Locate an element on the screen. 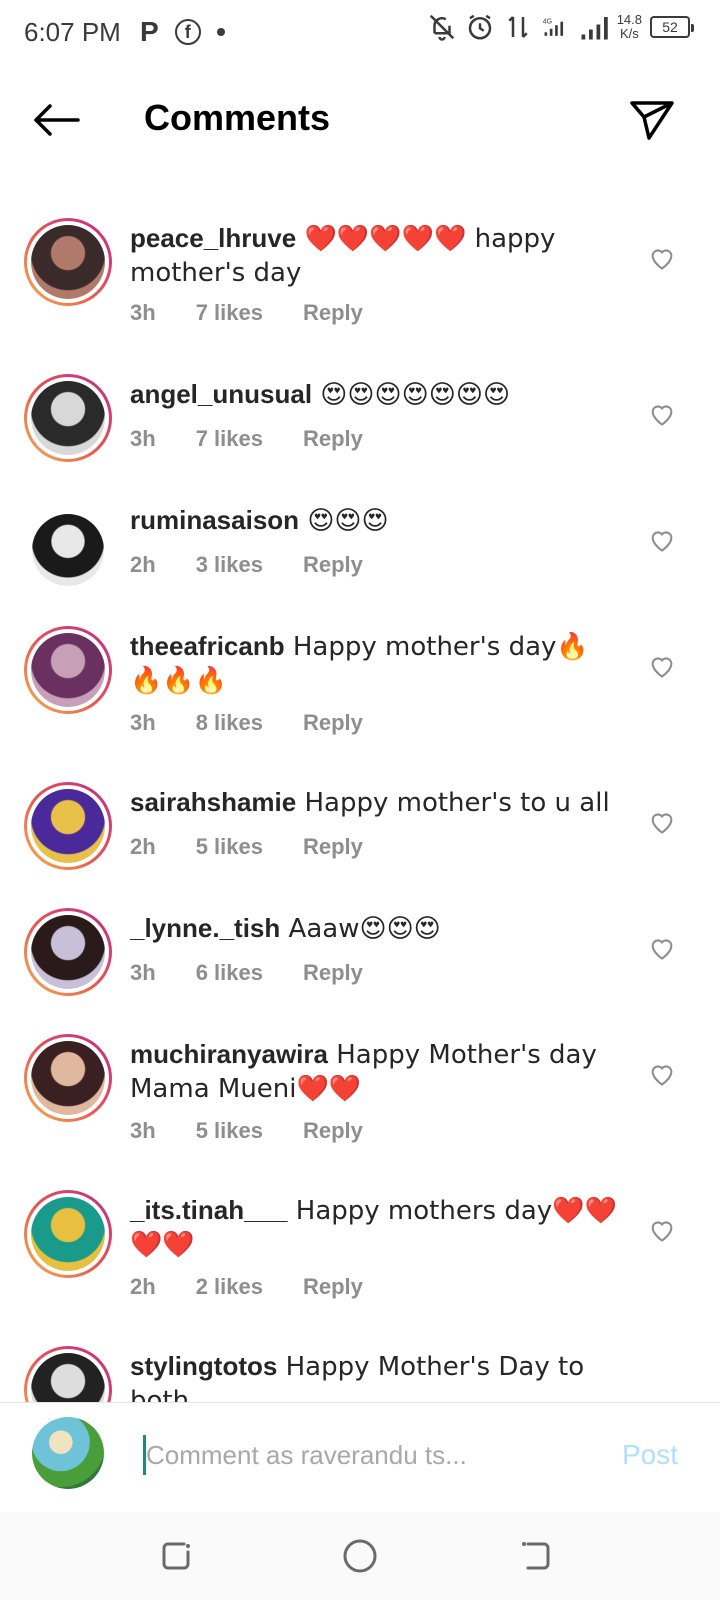  comment-username: ruminasaison is located at coordinates (214, 520).